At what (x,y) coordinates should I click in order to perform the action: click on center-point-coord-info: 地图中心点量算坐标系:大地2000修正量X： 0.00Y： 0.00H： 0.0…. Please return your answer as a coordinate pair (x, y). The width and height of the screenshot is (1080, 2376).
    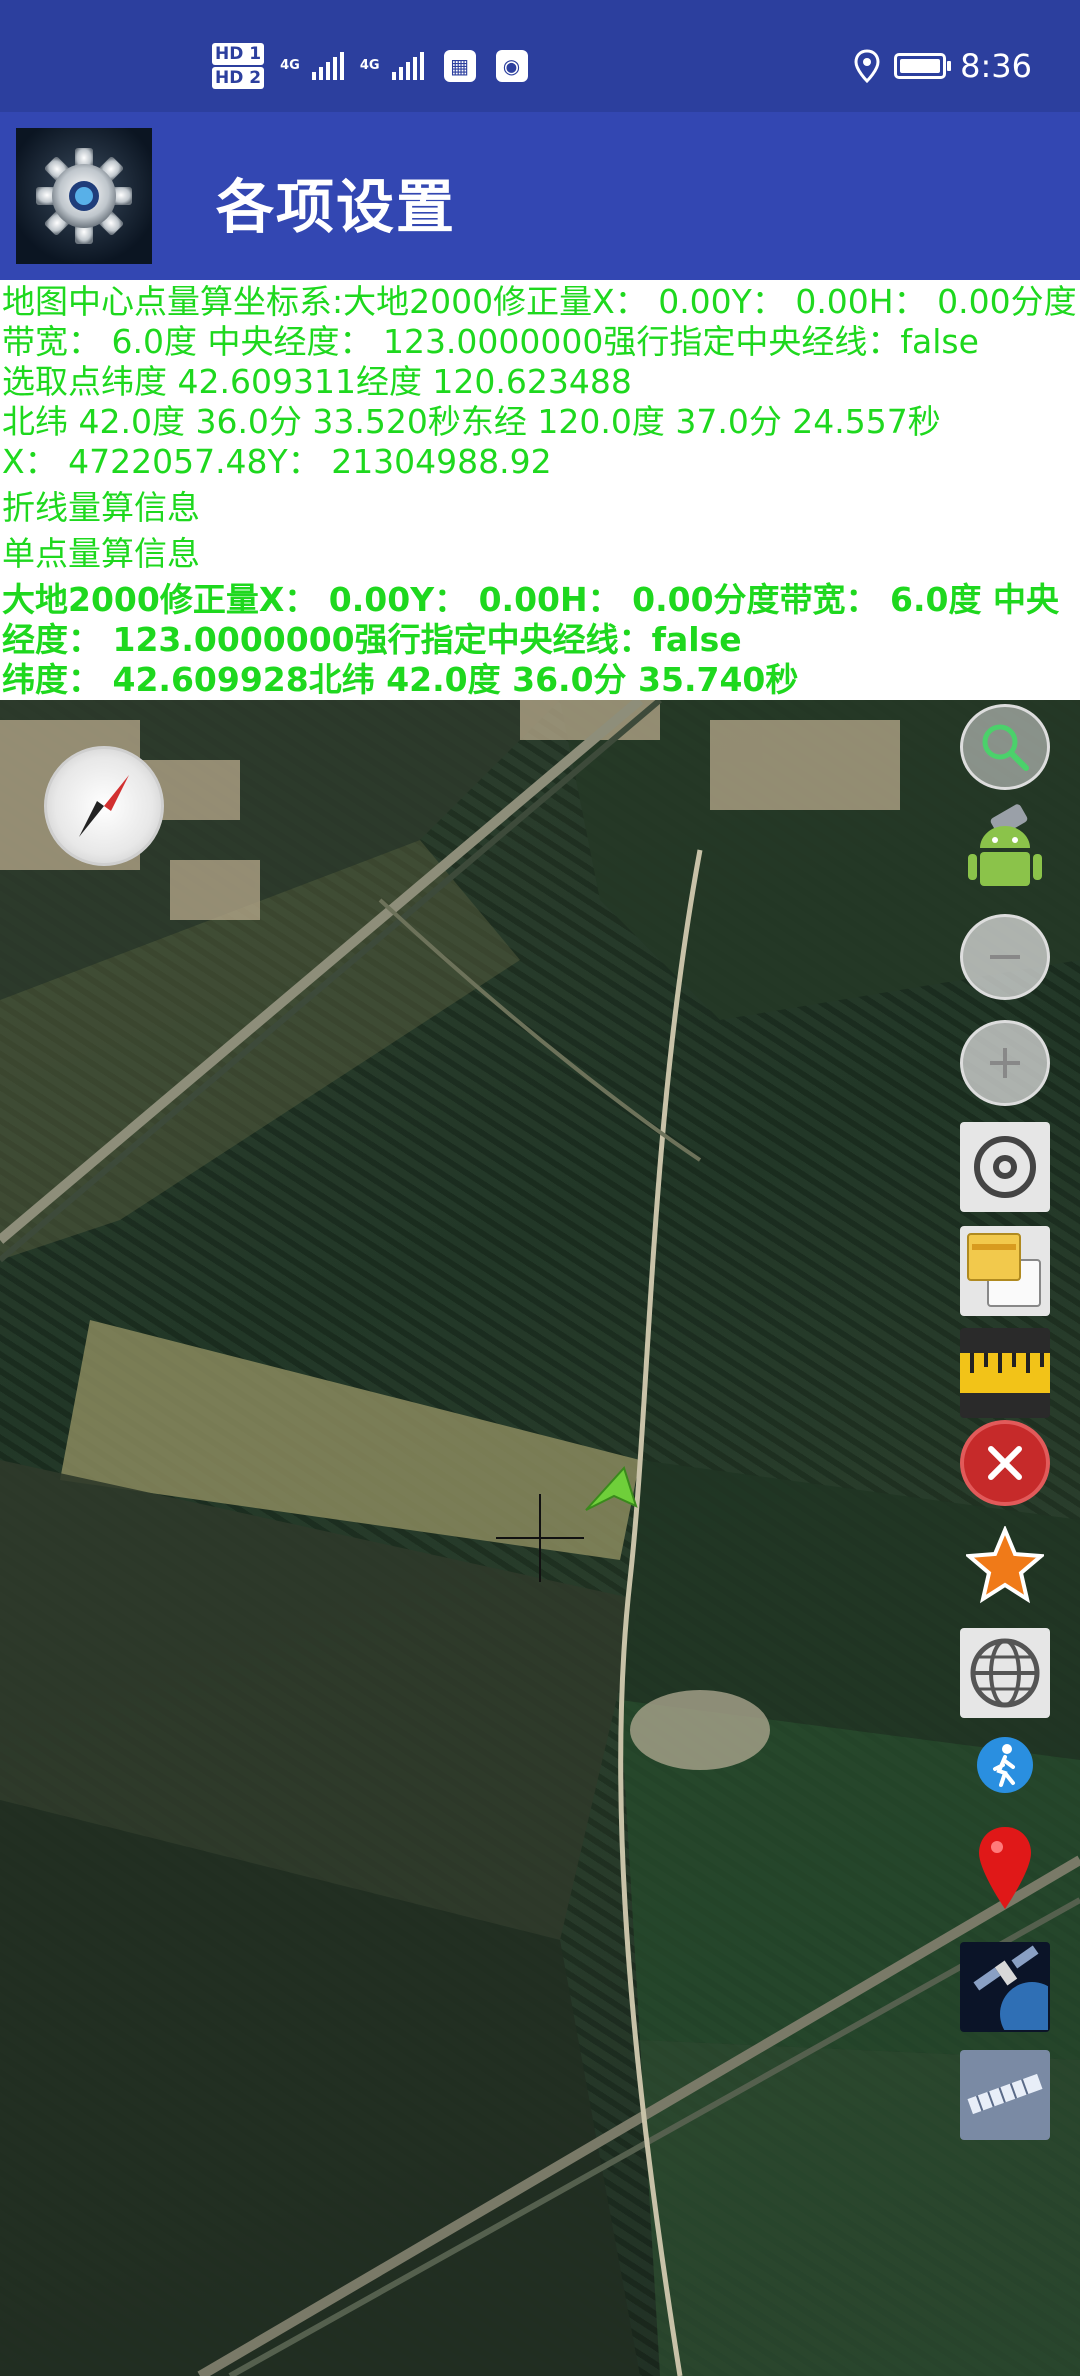
    Looking at the image, I should click on (539, 321).